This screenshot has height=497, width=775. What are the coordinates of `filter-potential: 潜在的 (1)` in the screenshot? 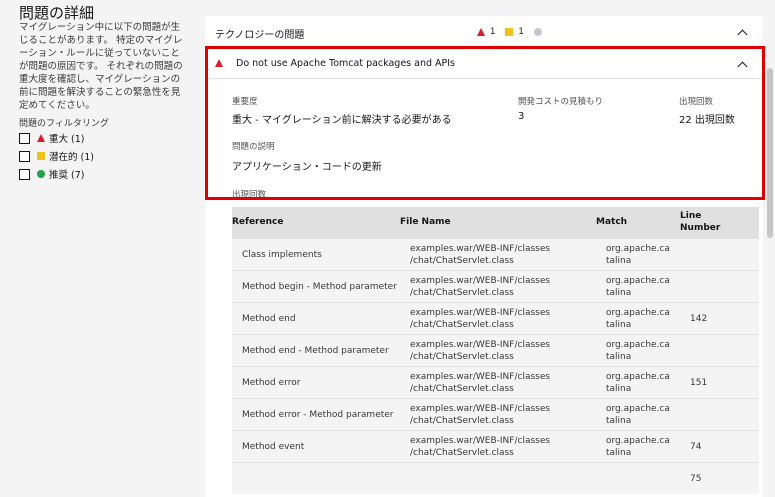 It's located at (56, 156).